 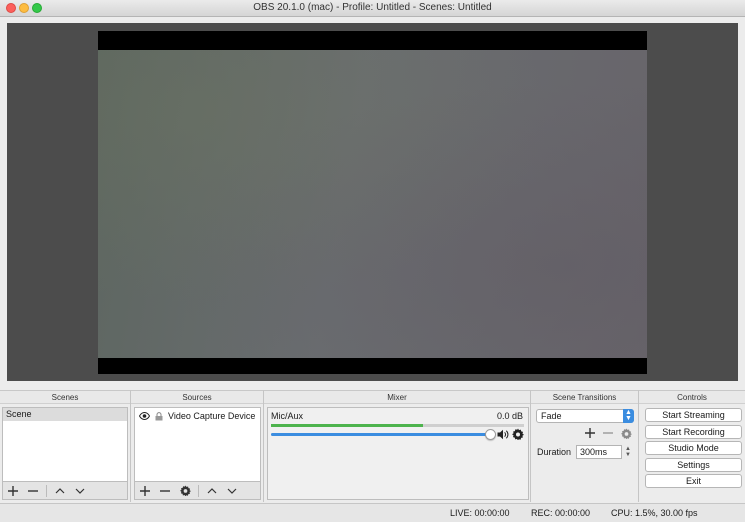 I want to click on mixer-channel-name: Mic/Aux, so click(x=287, y=416).